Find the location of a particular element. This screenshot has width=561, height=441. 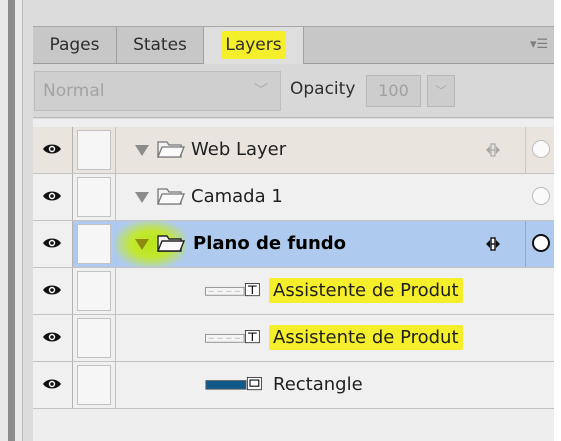

layer-row-text-1: Assistente de Produt is located at coordinates (293, 291).